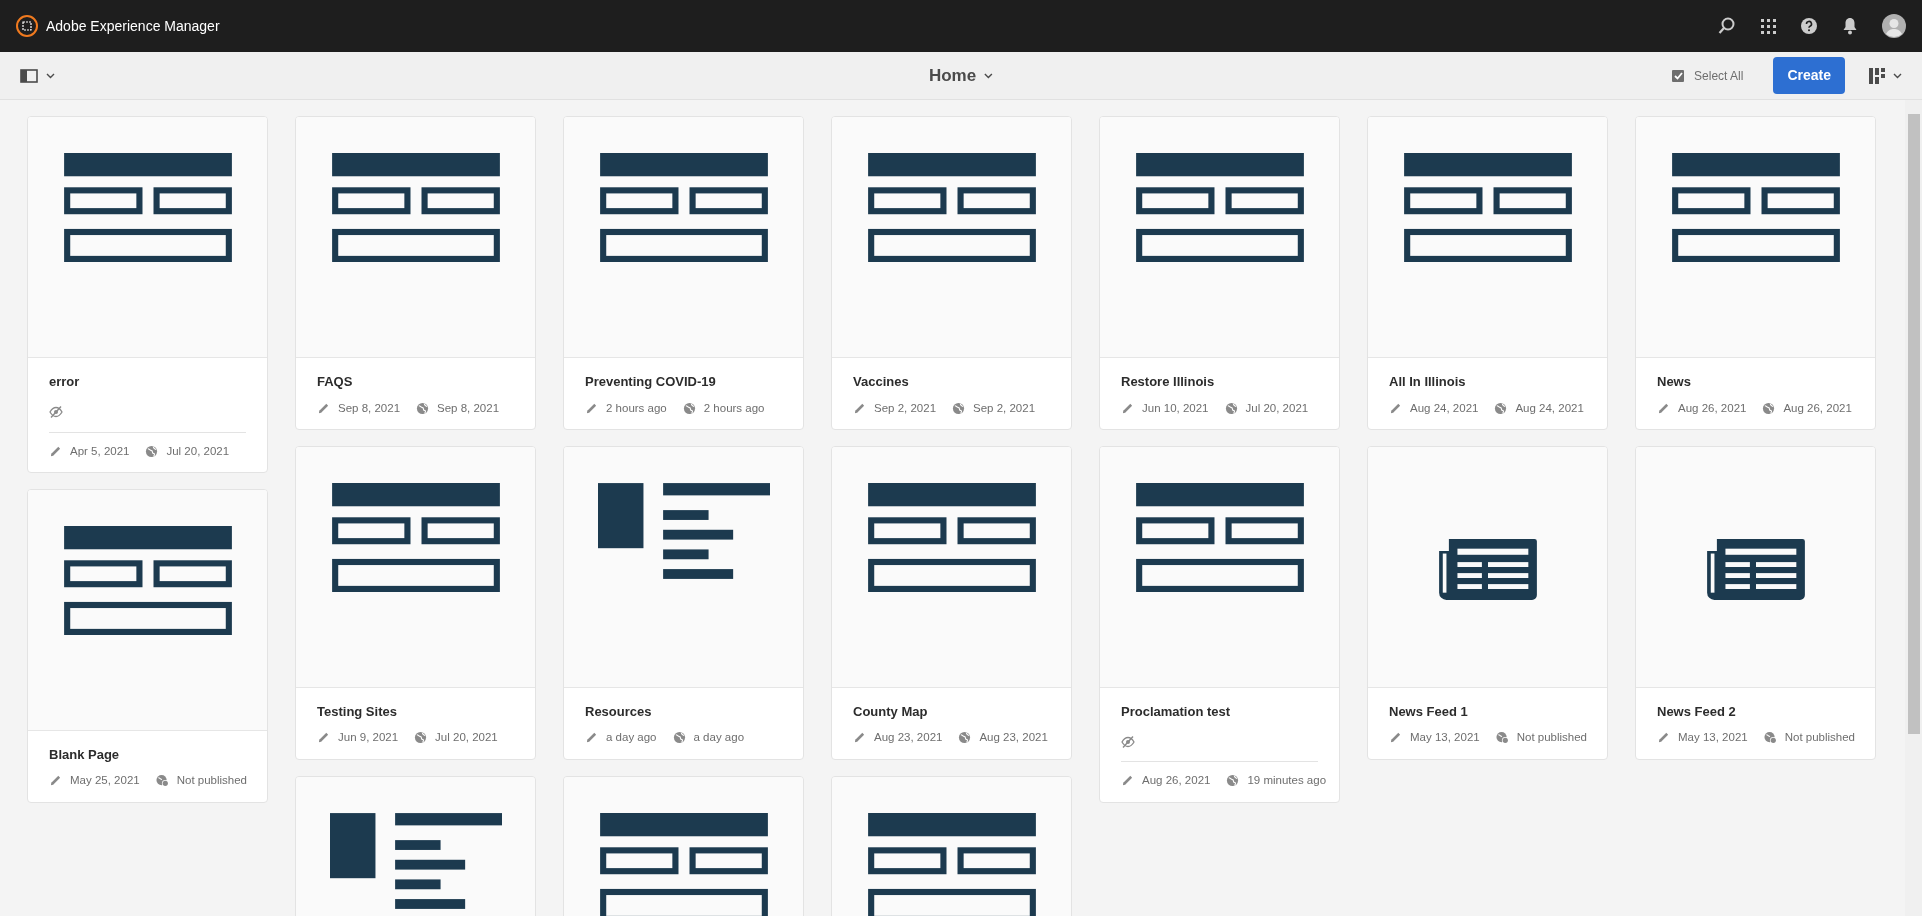 This screenshot has height=916, width=1922. What do you see at coordinates (619, 711) in the screenshot?
I see `page-title: Resources` at bounding box center [619, 711].